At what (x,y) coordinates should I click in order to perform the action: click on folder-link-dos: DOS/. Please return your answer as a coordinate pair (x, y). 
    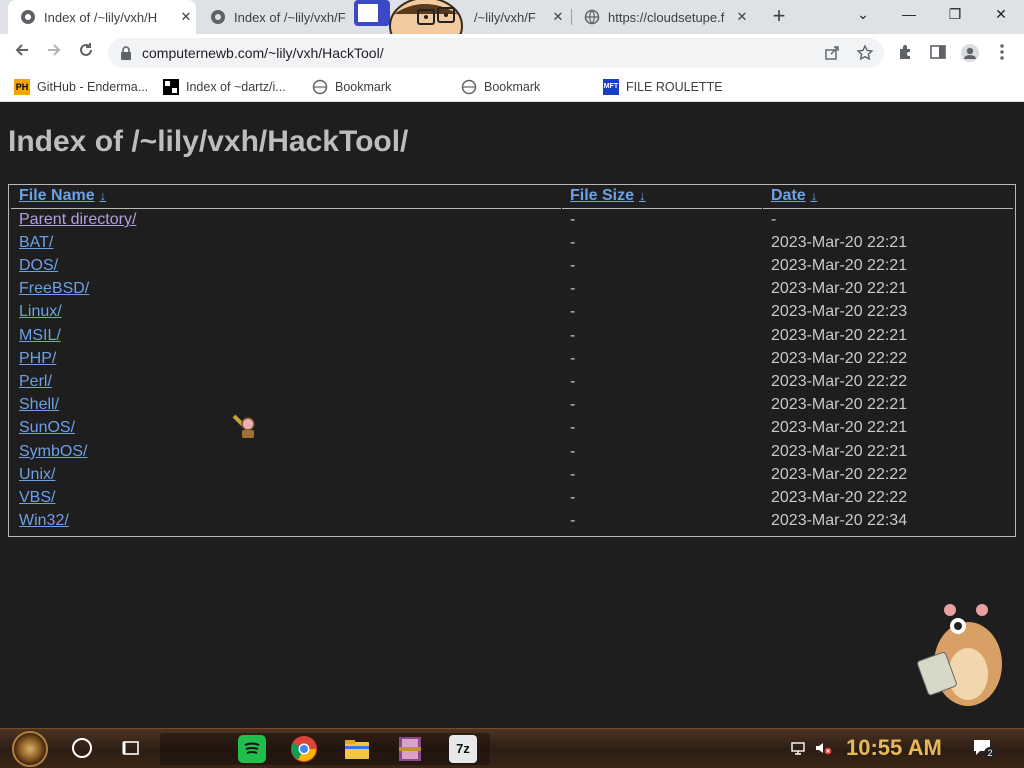
    Looking at the image, I should click on (38, 266).